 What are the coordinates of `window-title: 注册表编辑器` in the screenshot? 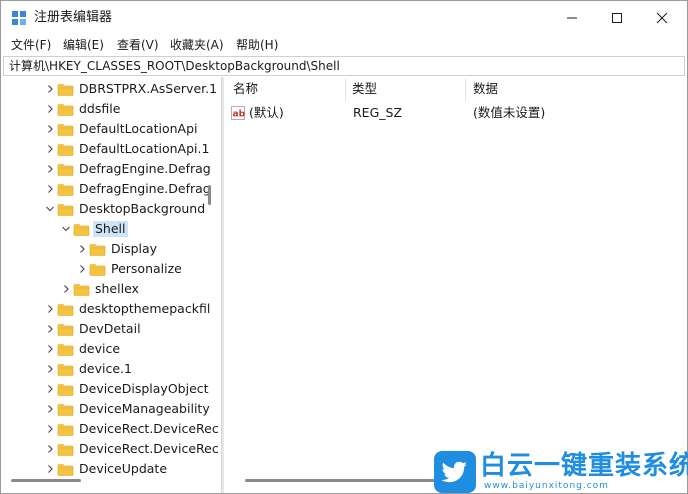 It's located at (73, 17).